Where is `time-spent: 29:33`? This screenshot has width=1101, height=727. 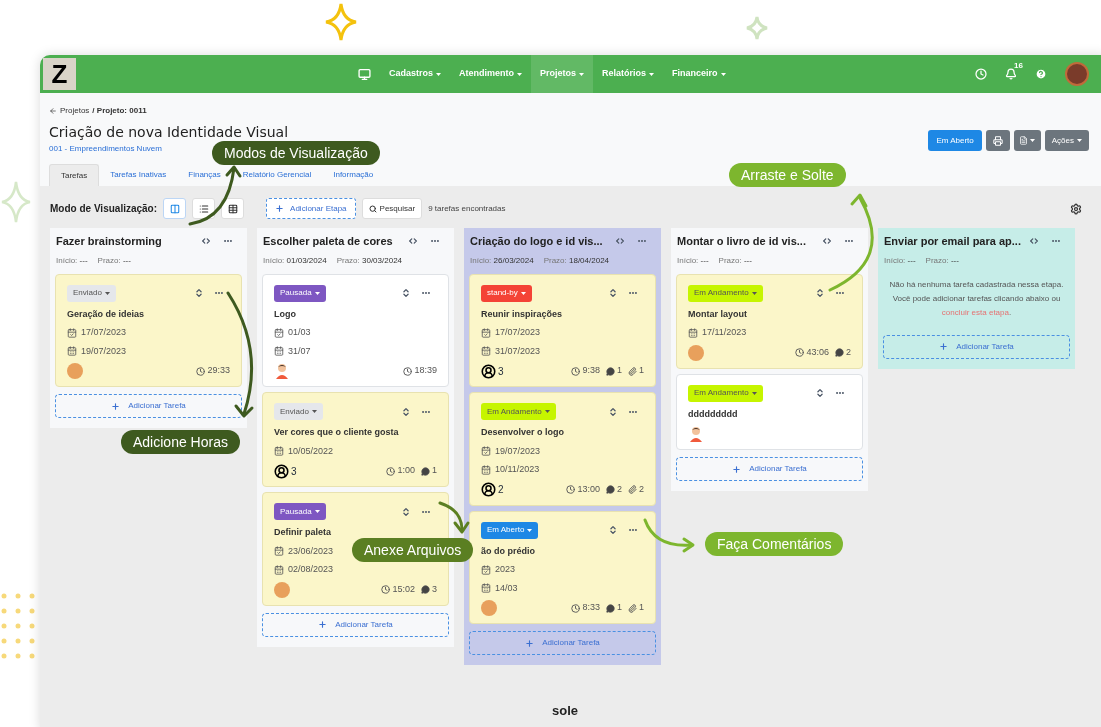 time-spent: 29:33 is located at coordinates (218, 371).